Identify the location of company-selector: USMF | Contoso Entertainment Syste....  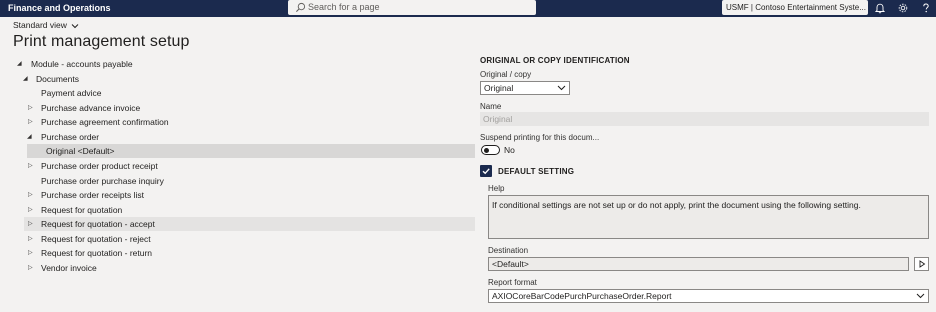
(795, 7).